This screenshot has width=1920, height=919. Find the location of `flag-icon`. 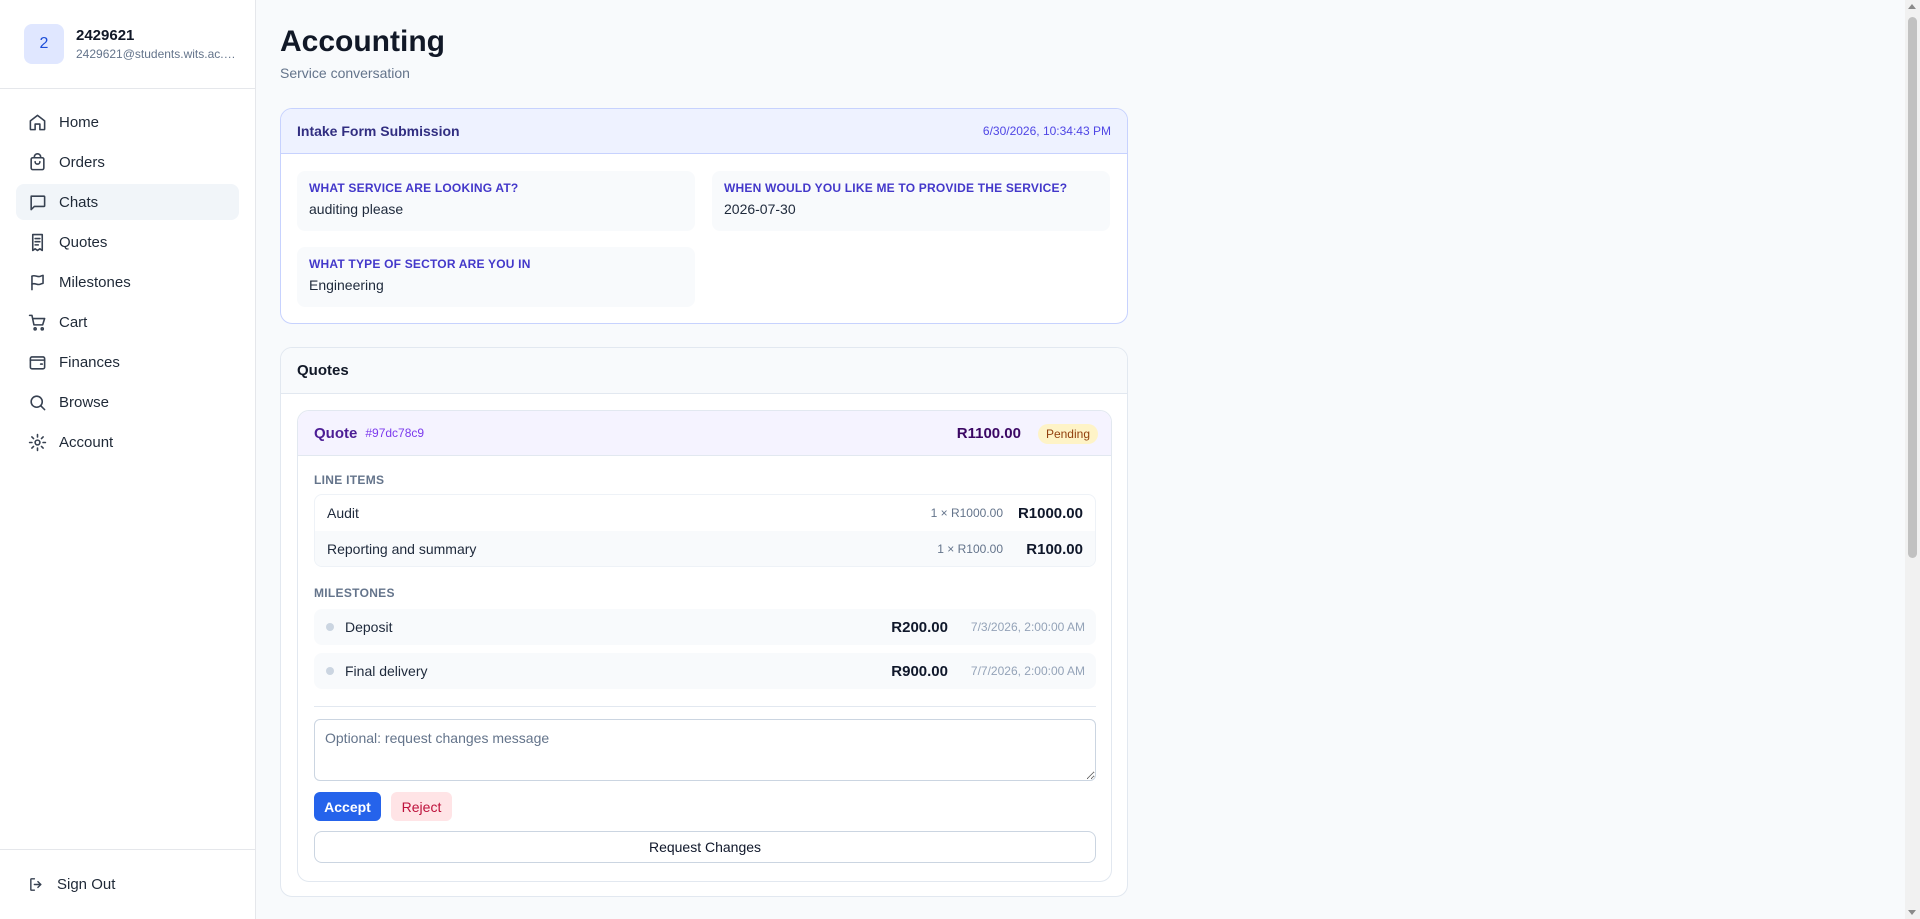

flag-icon is located at coordinates (37, 282).